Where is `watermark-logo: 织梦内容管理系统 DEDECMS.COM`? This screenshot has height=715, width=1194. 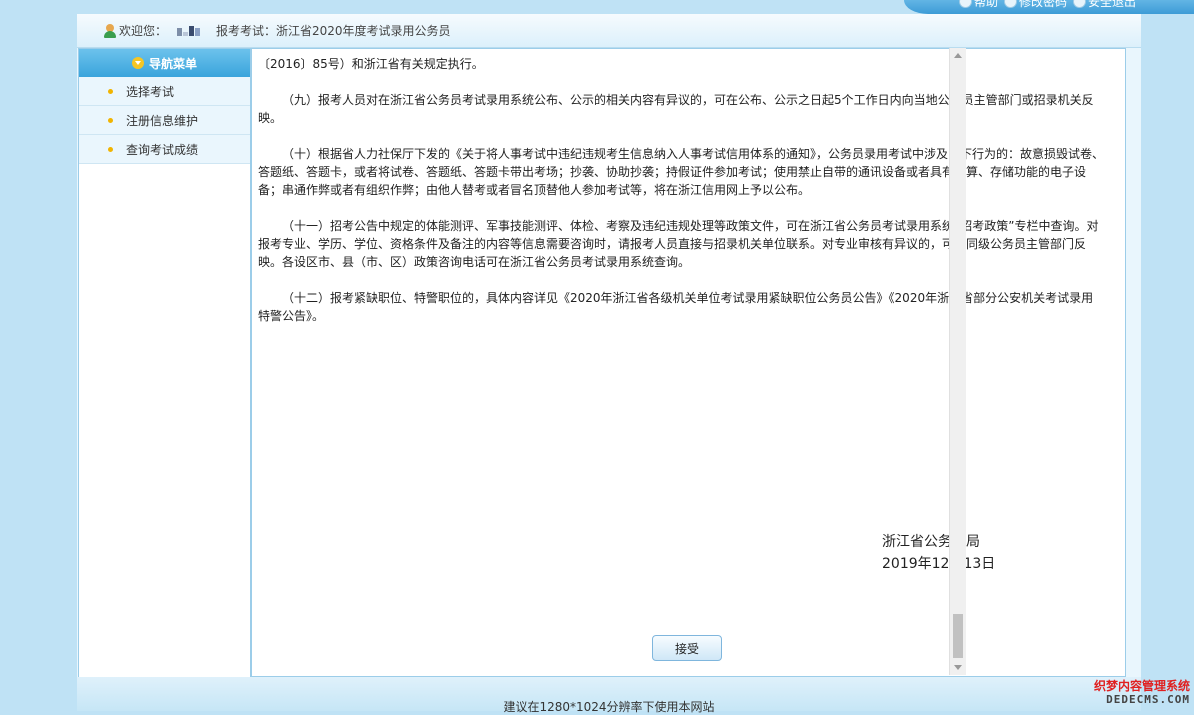
watermark-logo: 织梦内容管理系统 DEDECMS.COM is located at coordinates (1142, 693).